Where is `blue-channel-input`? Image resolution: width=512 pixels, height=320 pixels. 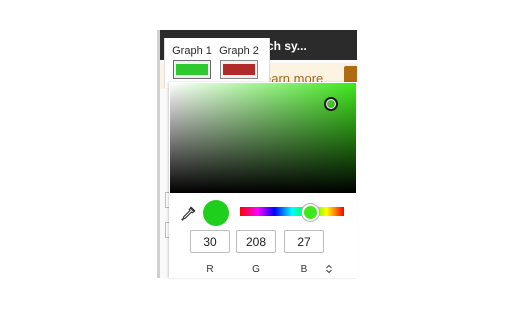 blue-channel-input is located at coordinates (304, 241).